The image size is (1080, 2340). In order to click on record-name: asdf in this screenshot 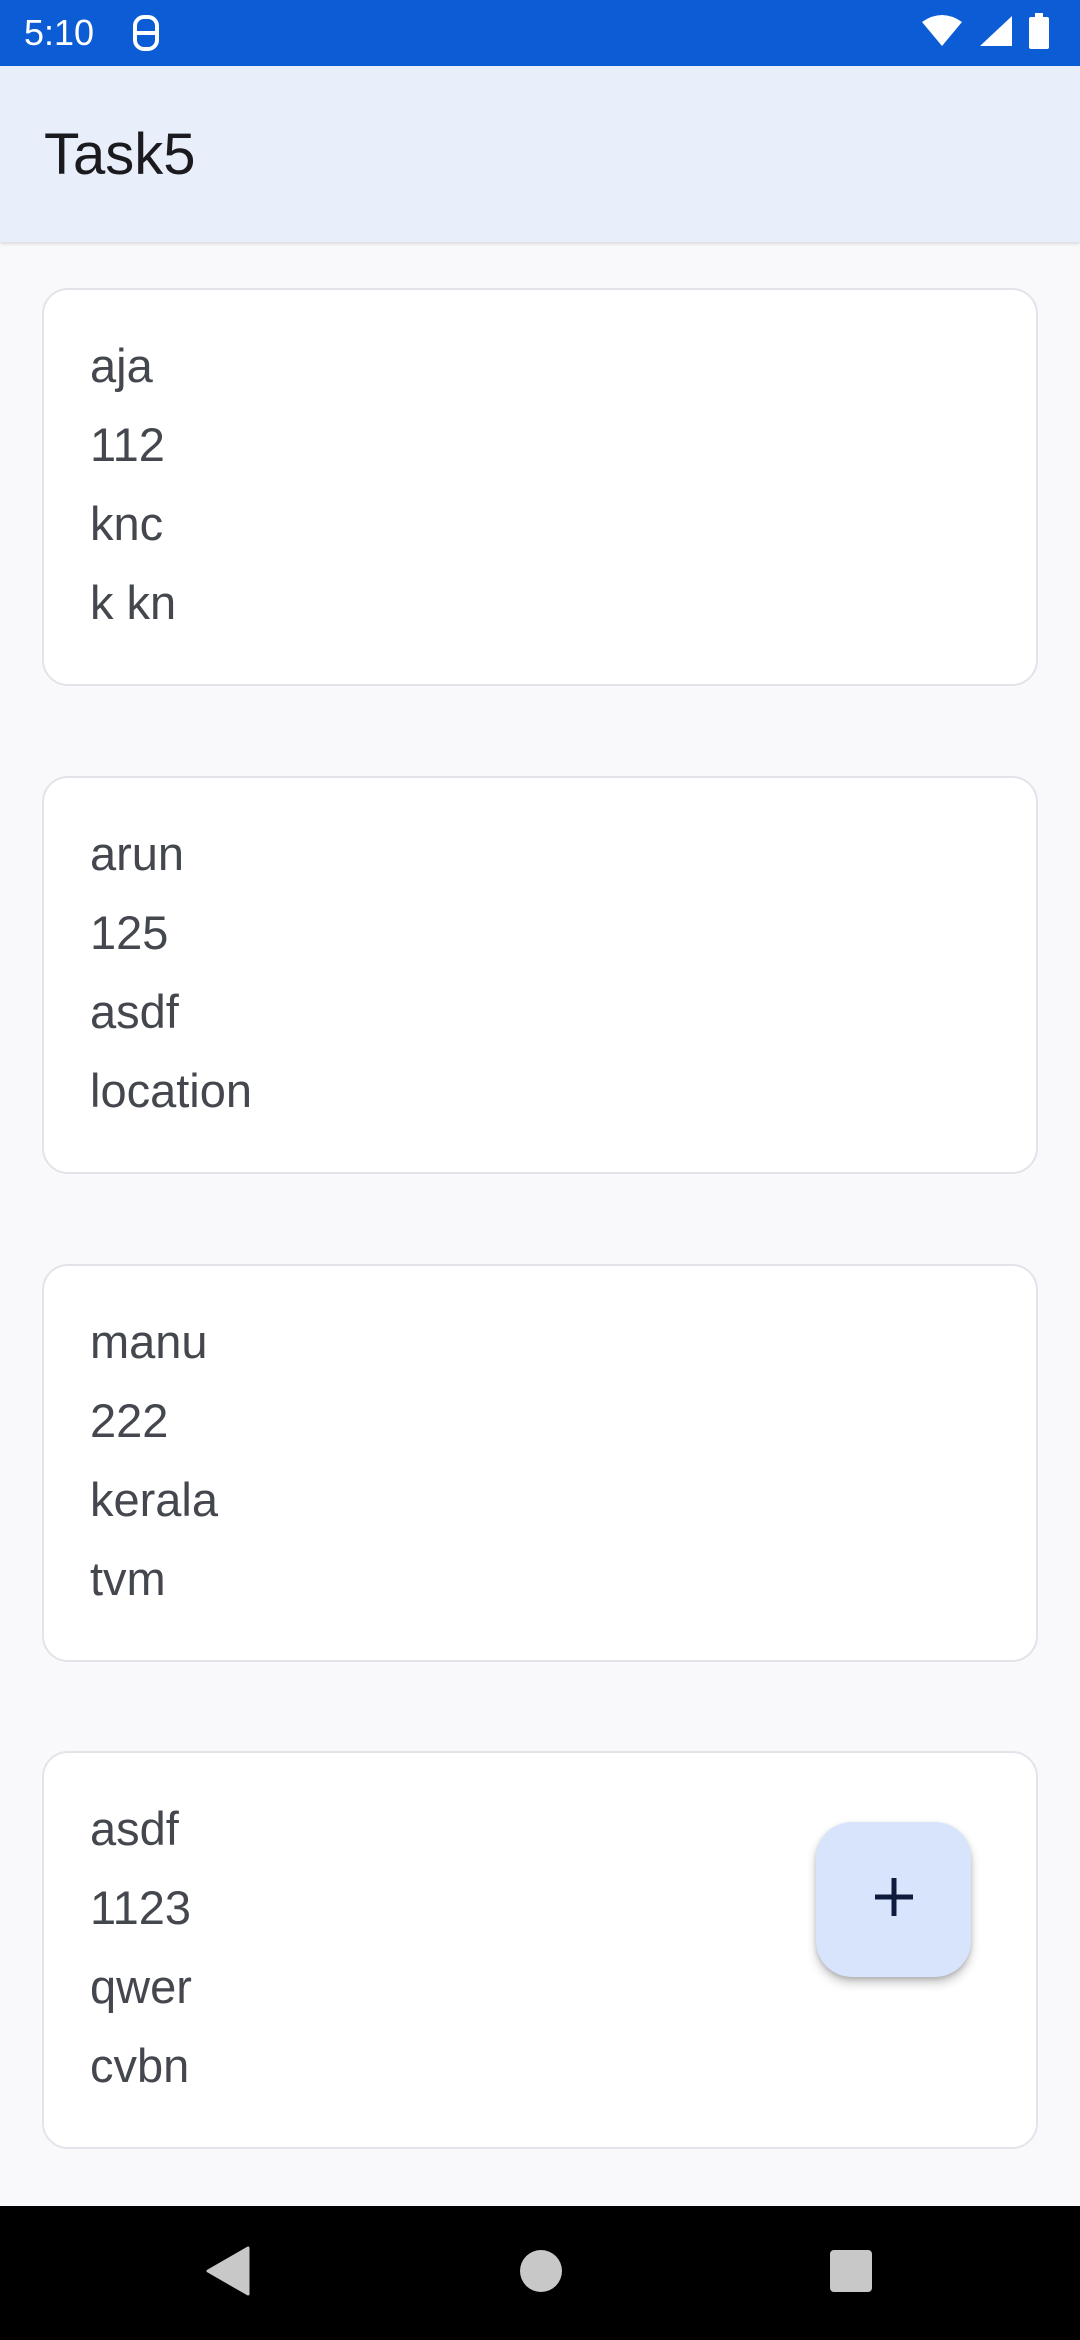, I will do `click(134, 1828)`.